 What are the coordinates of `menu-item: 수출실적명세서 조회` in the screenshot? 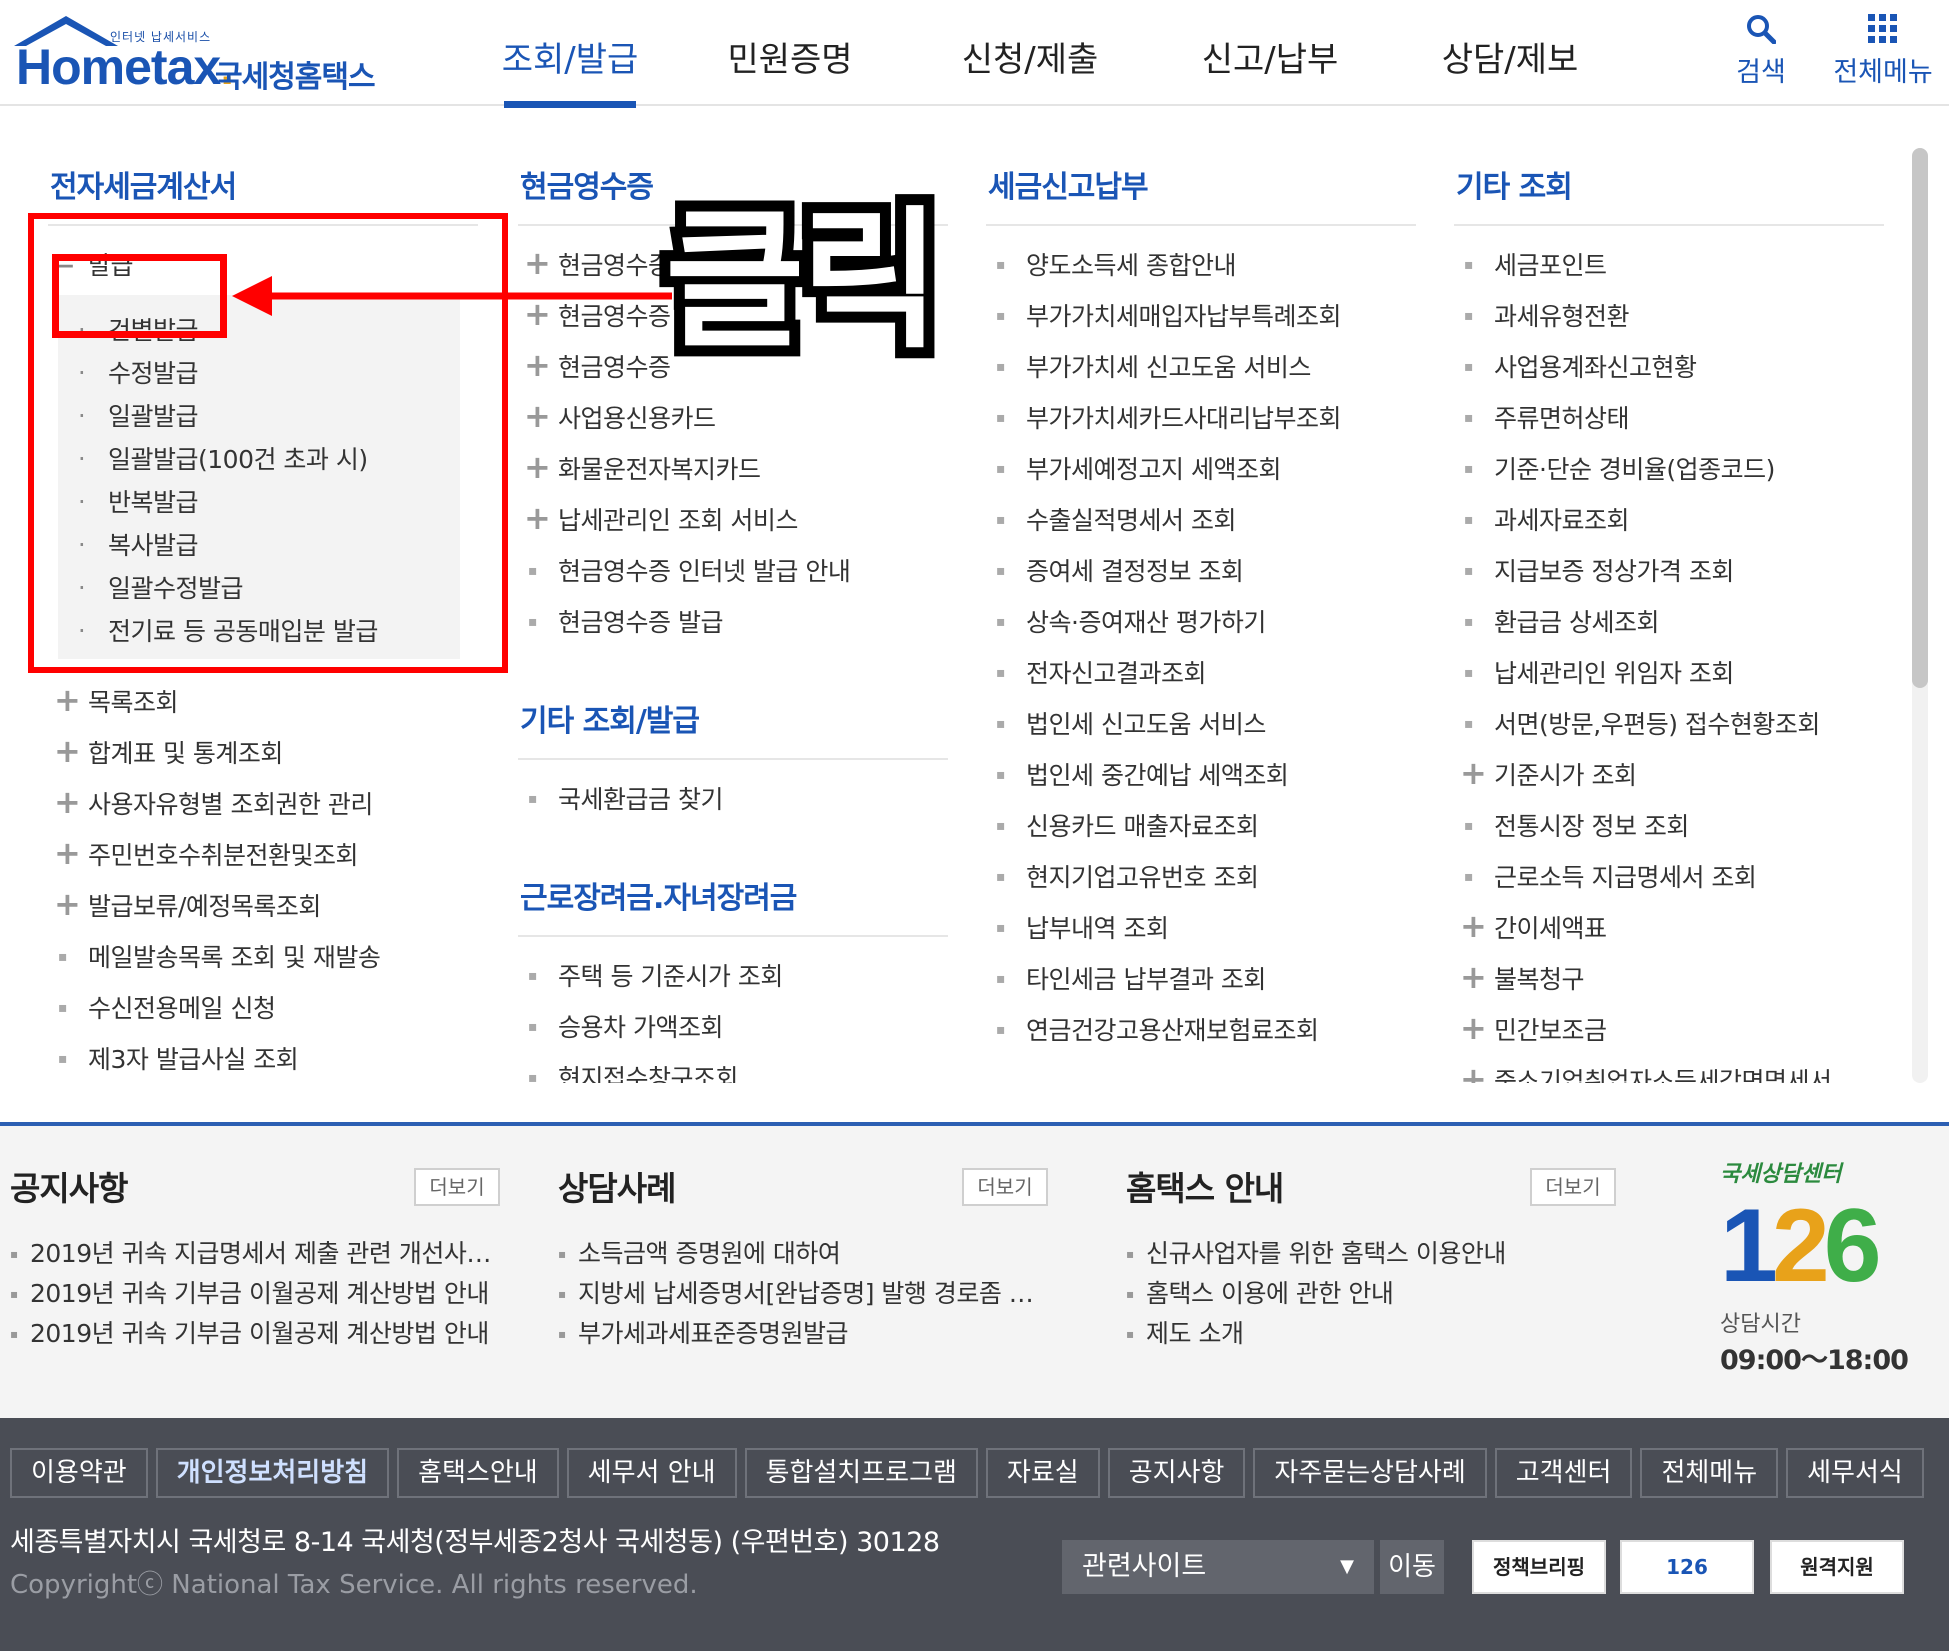 It's located at (1201, 520).